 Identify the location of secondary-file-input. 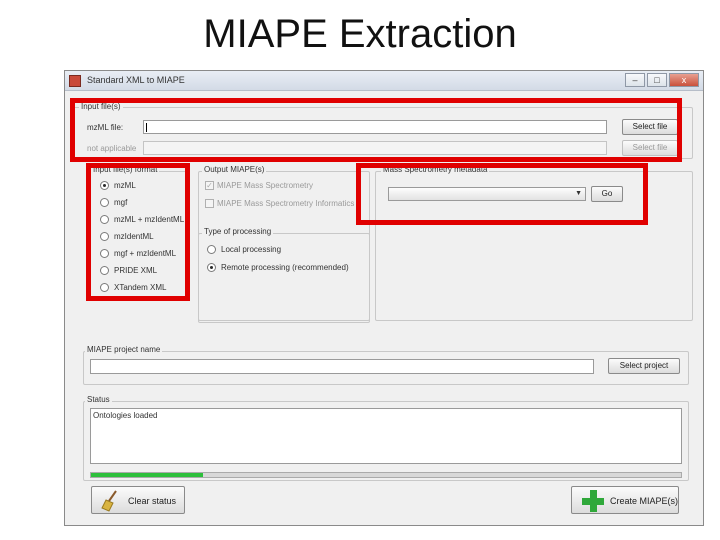
(375, 148).